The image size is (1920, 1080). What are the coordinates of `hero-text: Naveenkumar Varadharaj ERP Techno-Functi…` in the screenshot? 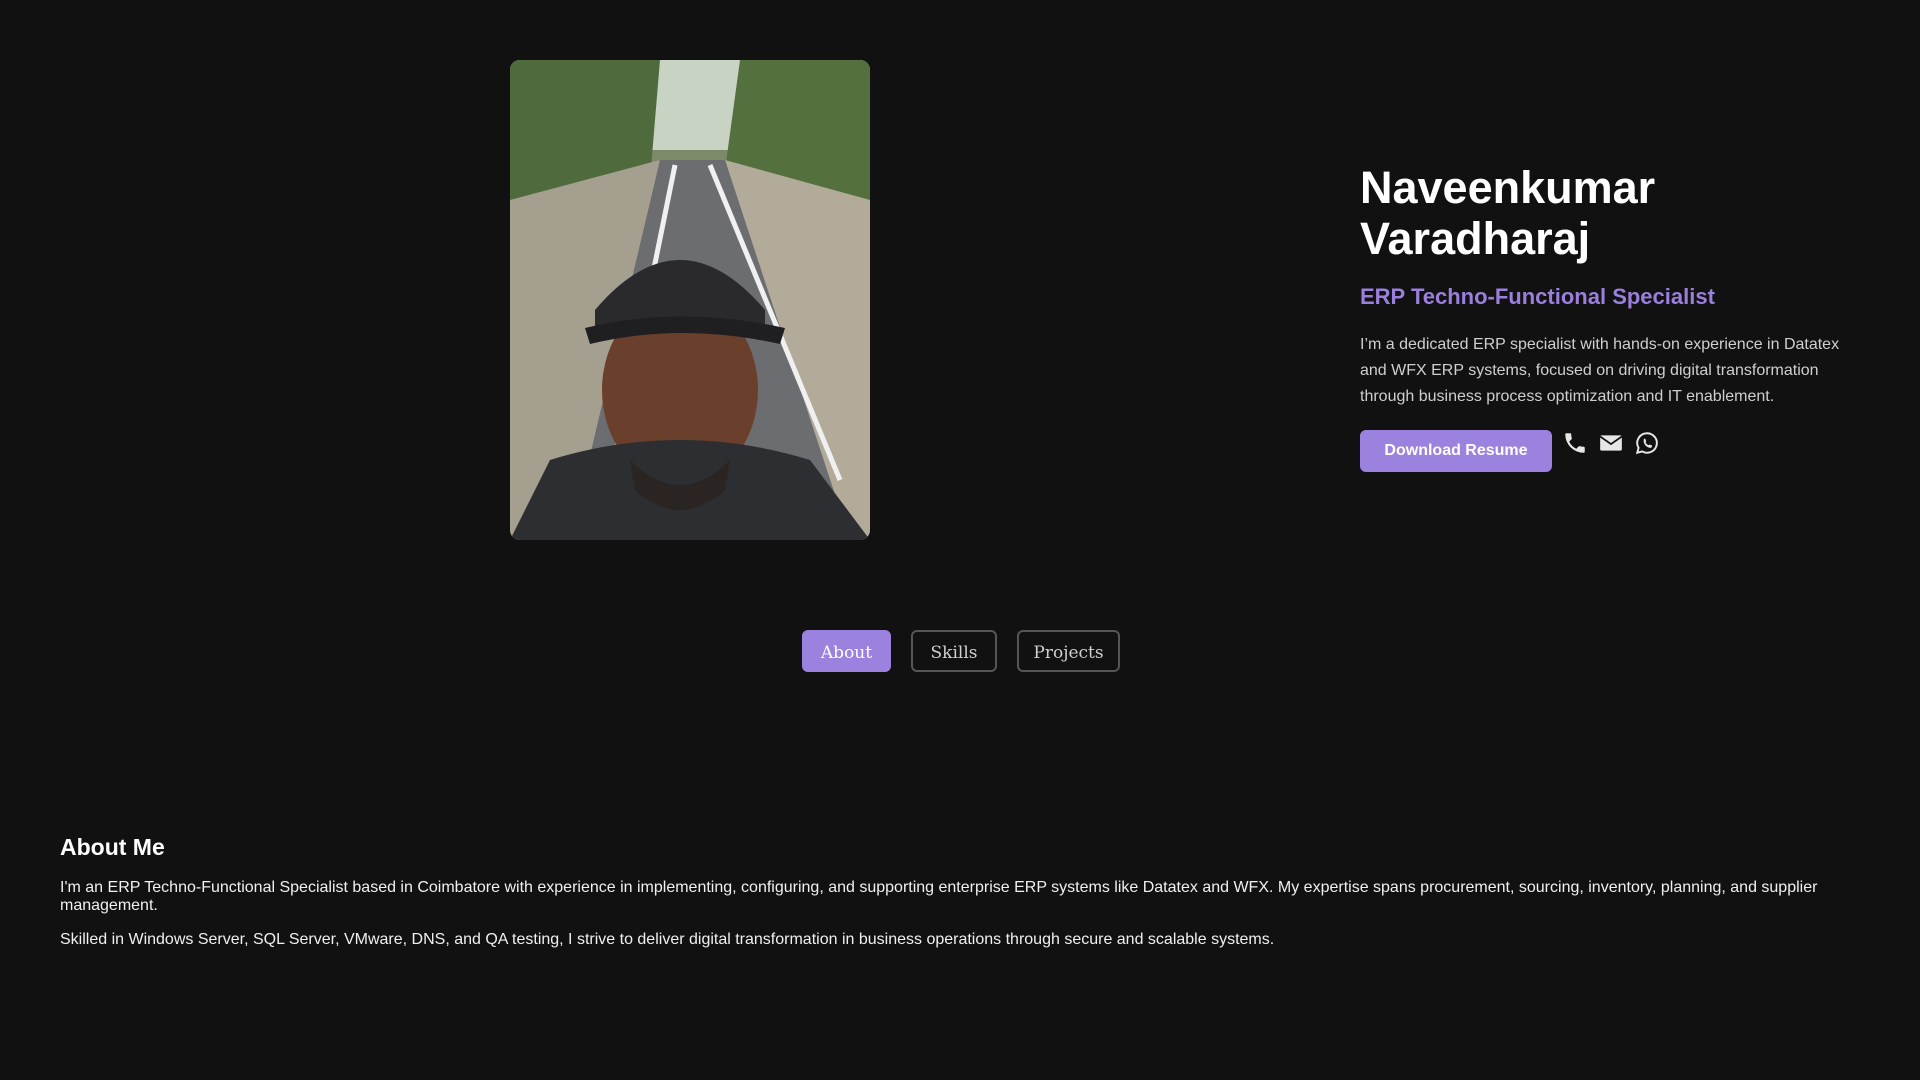 It's located at (1610, 317).